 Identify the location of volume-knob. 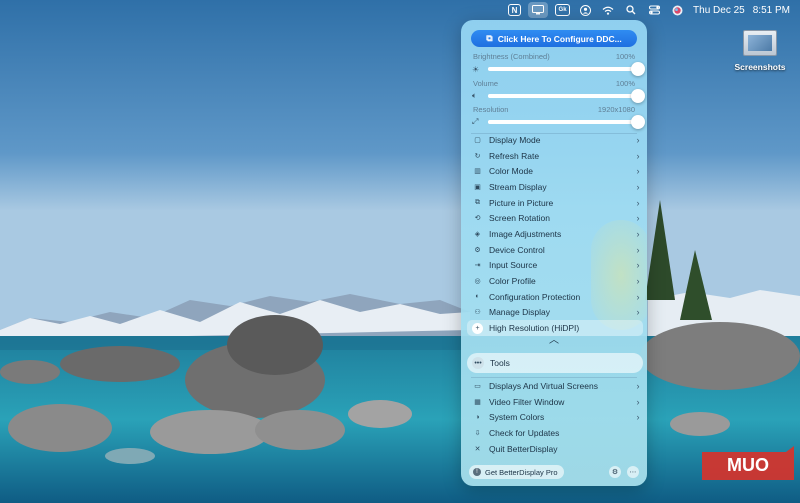
(638, 96).